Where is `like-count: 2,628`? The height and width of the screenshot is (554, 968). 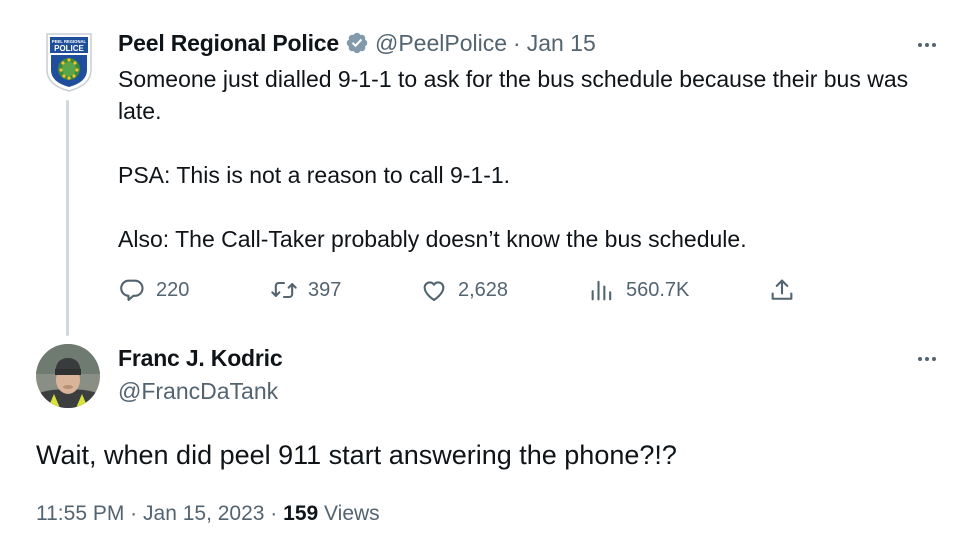
like-count: 2,628 is located at coordinates (483, 289).